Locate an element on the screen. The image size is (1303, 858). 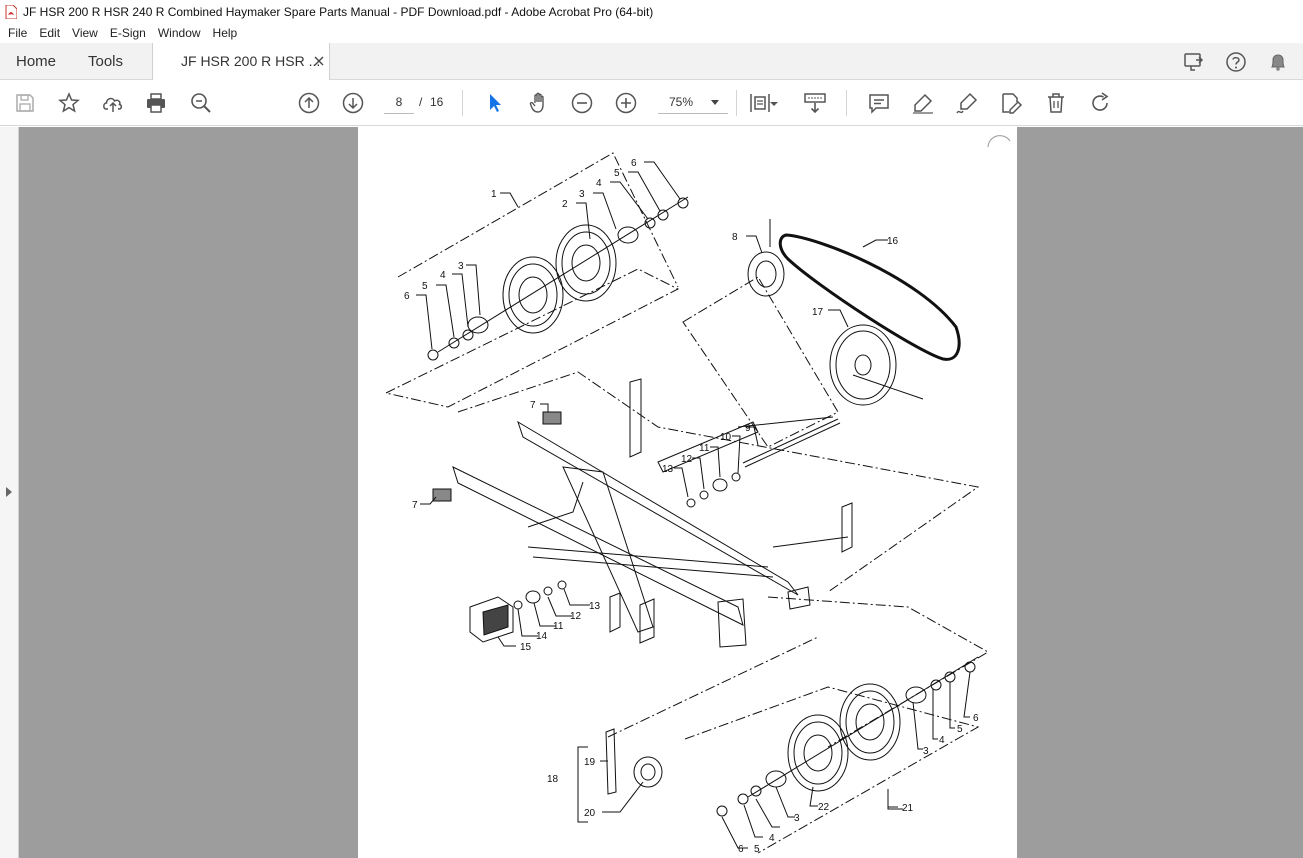
part-callout-label: 19 is located at coordinates (590, 762).